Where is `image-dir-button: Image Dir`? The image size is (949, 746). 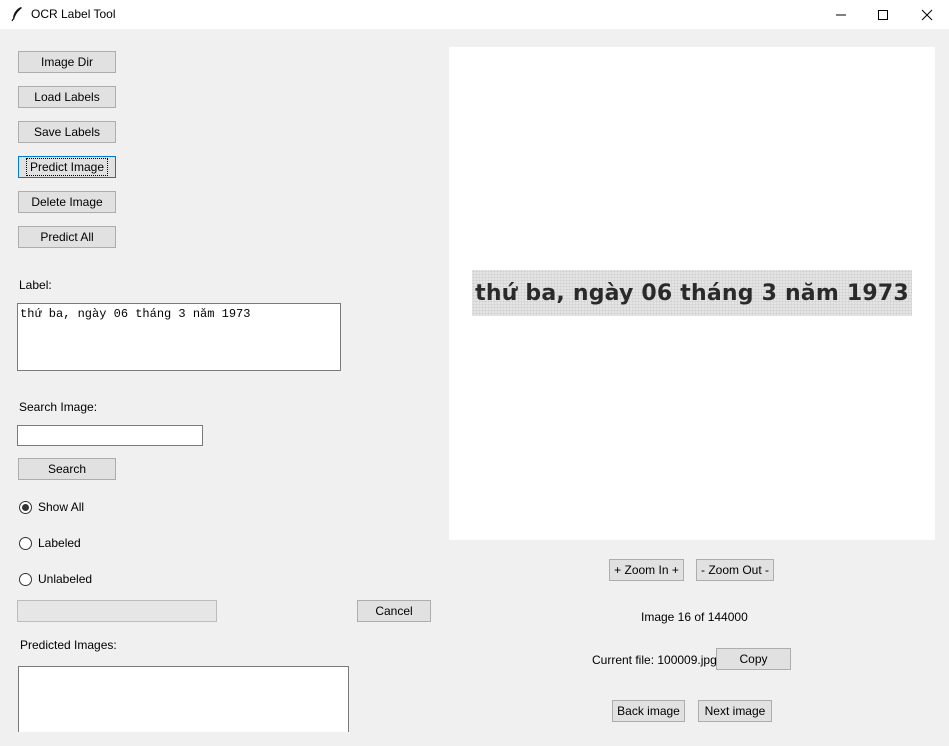 image-dir-button: Image Dir is located at coordinates (67, 62).